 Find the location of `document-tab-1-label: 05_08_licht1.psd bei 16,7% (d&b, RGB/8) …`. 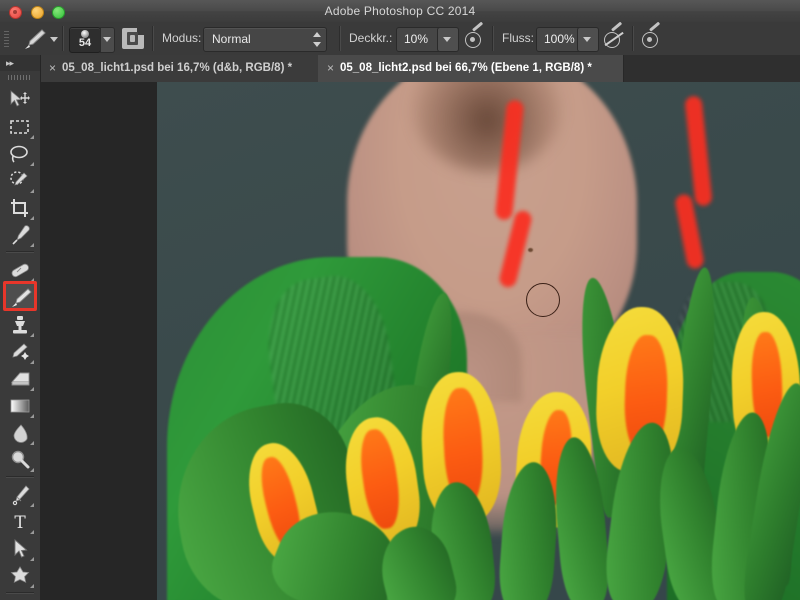

document-tab-1-label: 05_08_licht1.psd bei 16,7% (d&b, RGB/8) … is located at coordinates (177, 68).